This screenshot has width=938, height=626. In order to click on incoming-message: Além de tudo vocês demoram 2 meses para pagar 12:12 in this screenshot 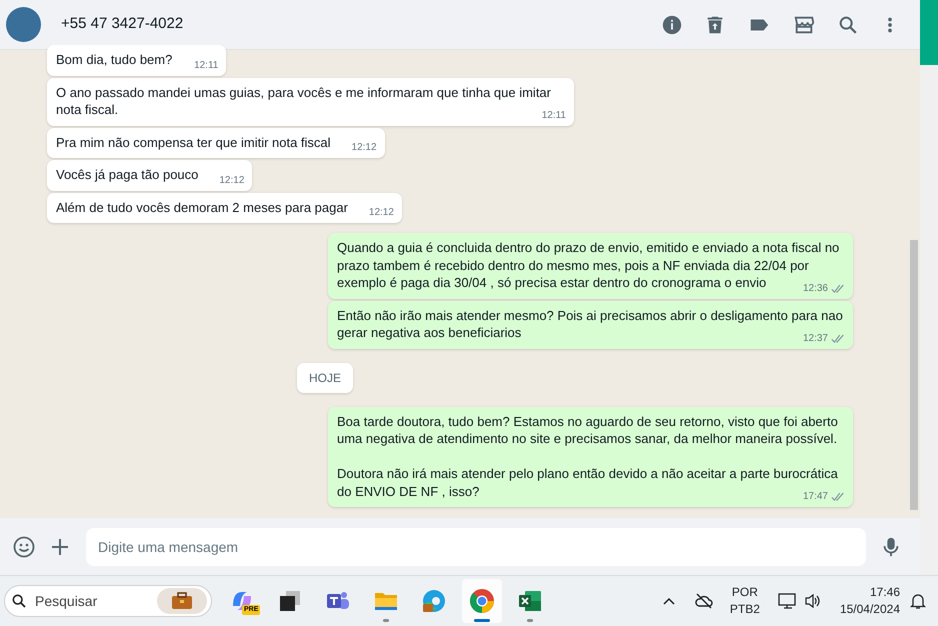, I will do `click(224, 207)`.